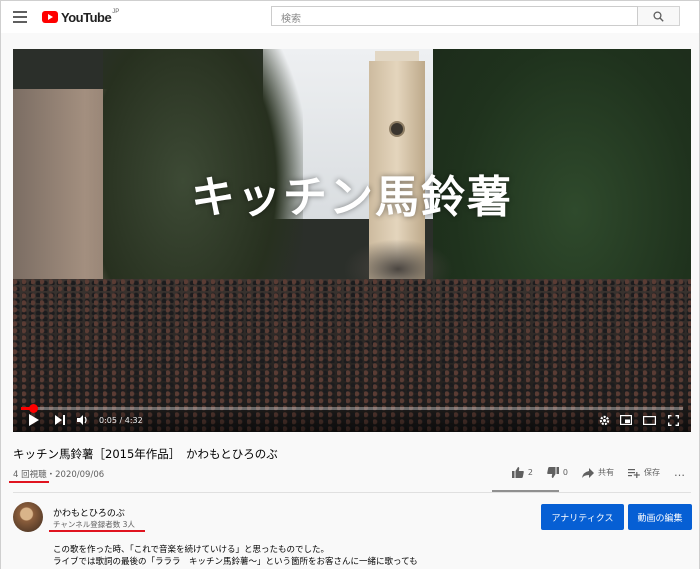 The width and height of the screenshot is (700, 569). I want to click on subscriber-count: チャンネル登録者数 3人, so click(94, 524).